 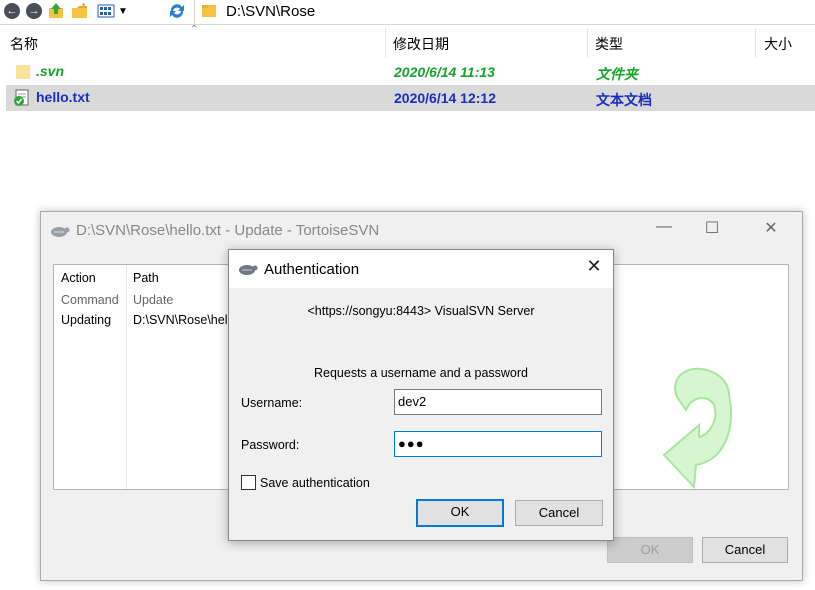 I want to click on forward-arrow-icon: →, so click(x=34, y=11).